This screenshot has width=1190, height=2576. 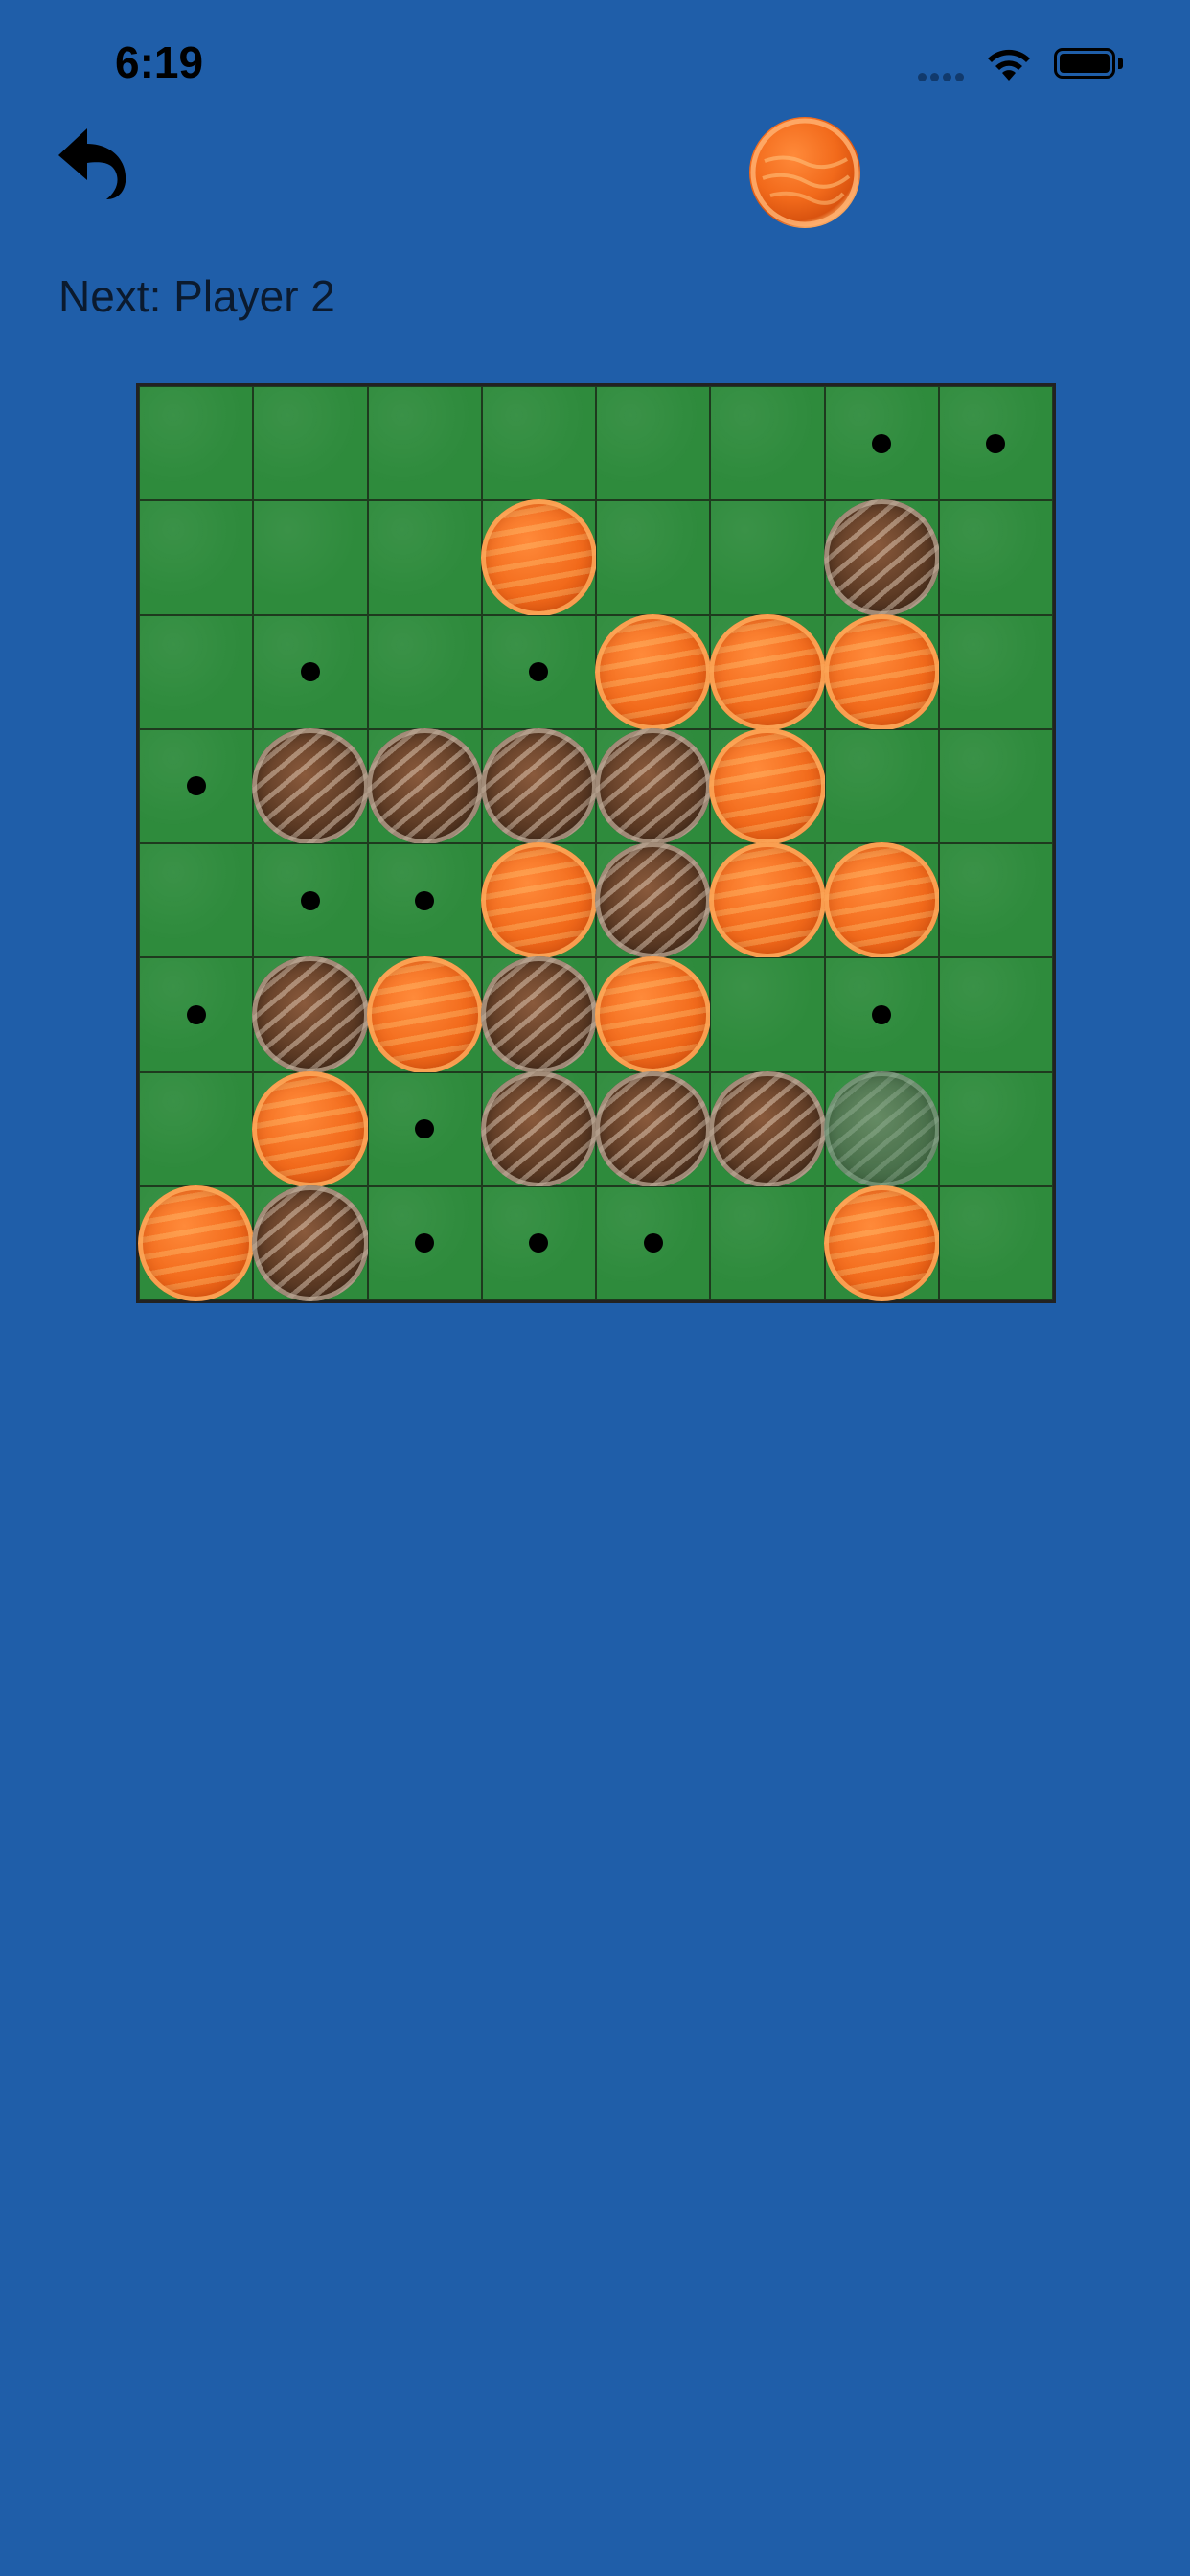 I want to click on cellular-signal-icon, so click(x=943, y=77).